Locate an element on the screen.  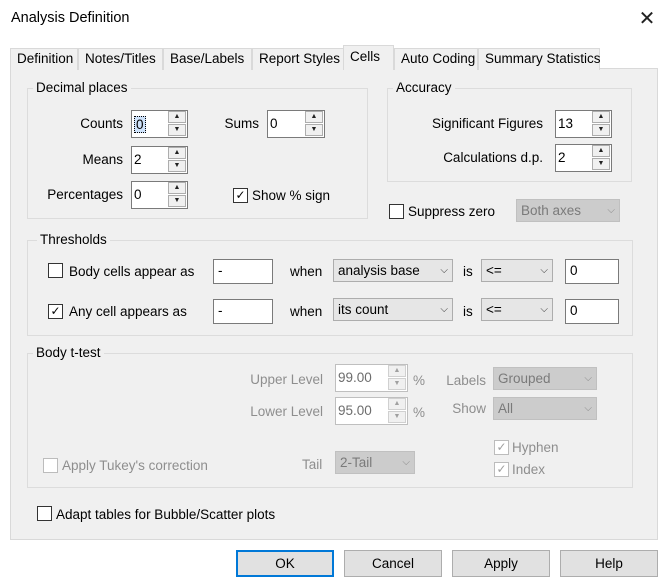
tab-definition: Definition is located at coordinates (44, 59).